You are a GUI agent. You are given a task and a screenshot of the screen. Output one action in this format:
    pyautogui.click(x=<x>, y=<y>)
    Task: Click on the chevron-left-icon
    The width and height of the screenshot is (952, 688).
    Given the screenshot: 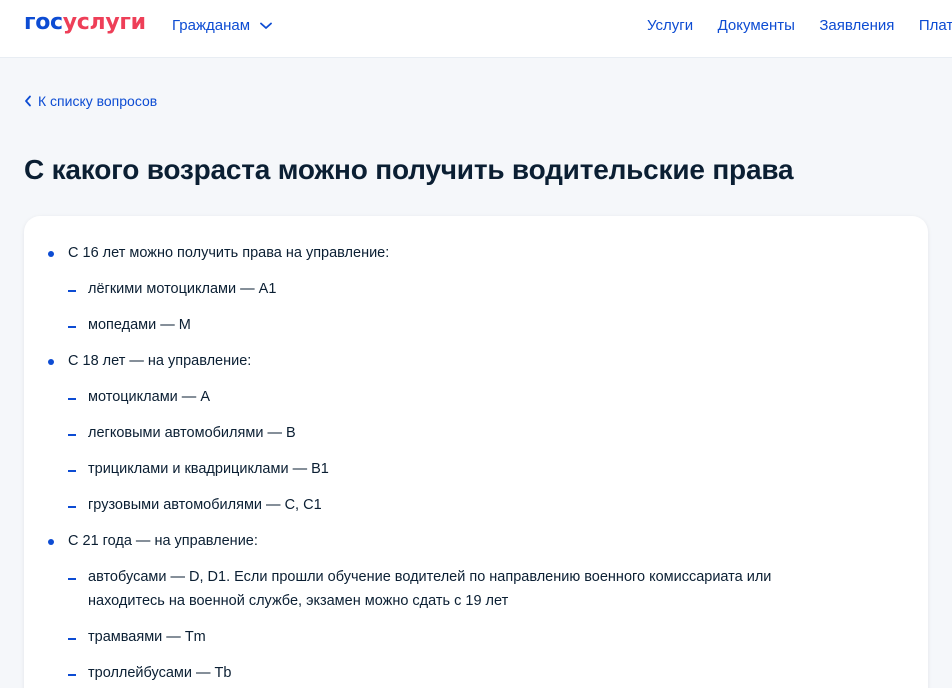 What is the action you would take?
    pyautogui.click(x=28, y=101)
    